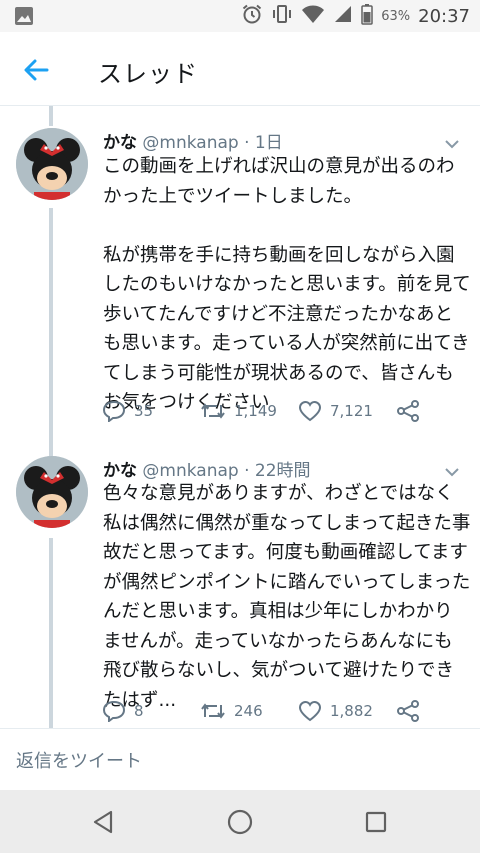 The image size is (480, 853). I want to click on system-nav-bar, so click(240, 821).